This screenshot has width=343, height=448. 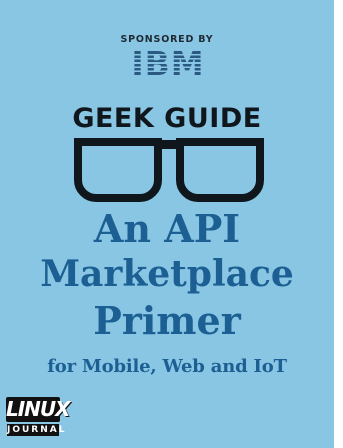 I want to click on logo-journal-text: JOURNAL, so click(x=37, y=430).